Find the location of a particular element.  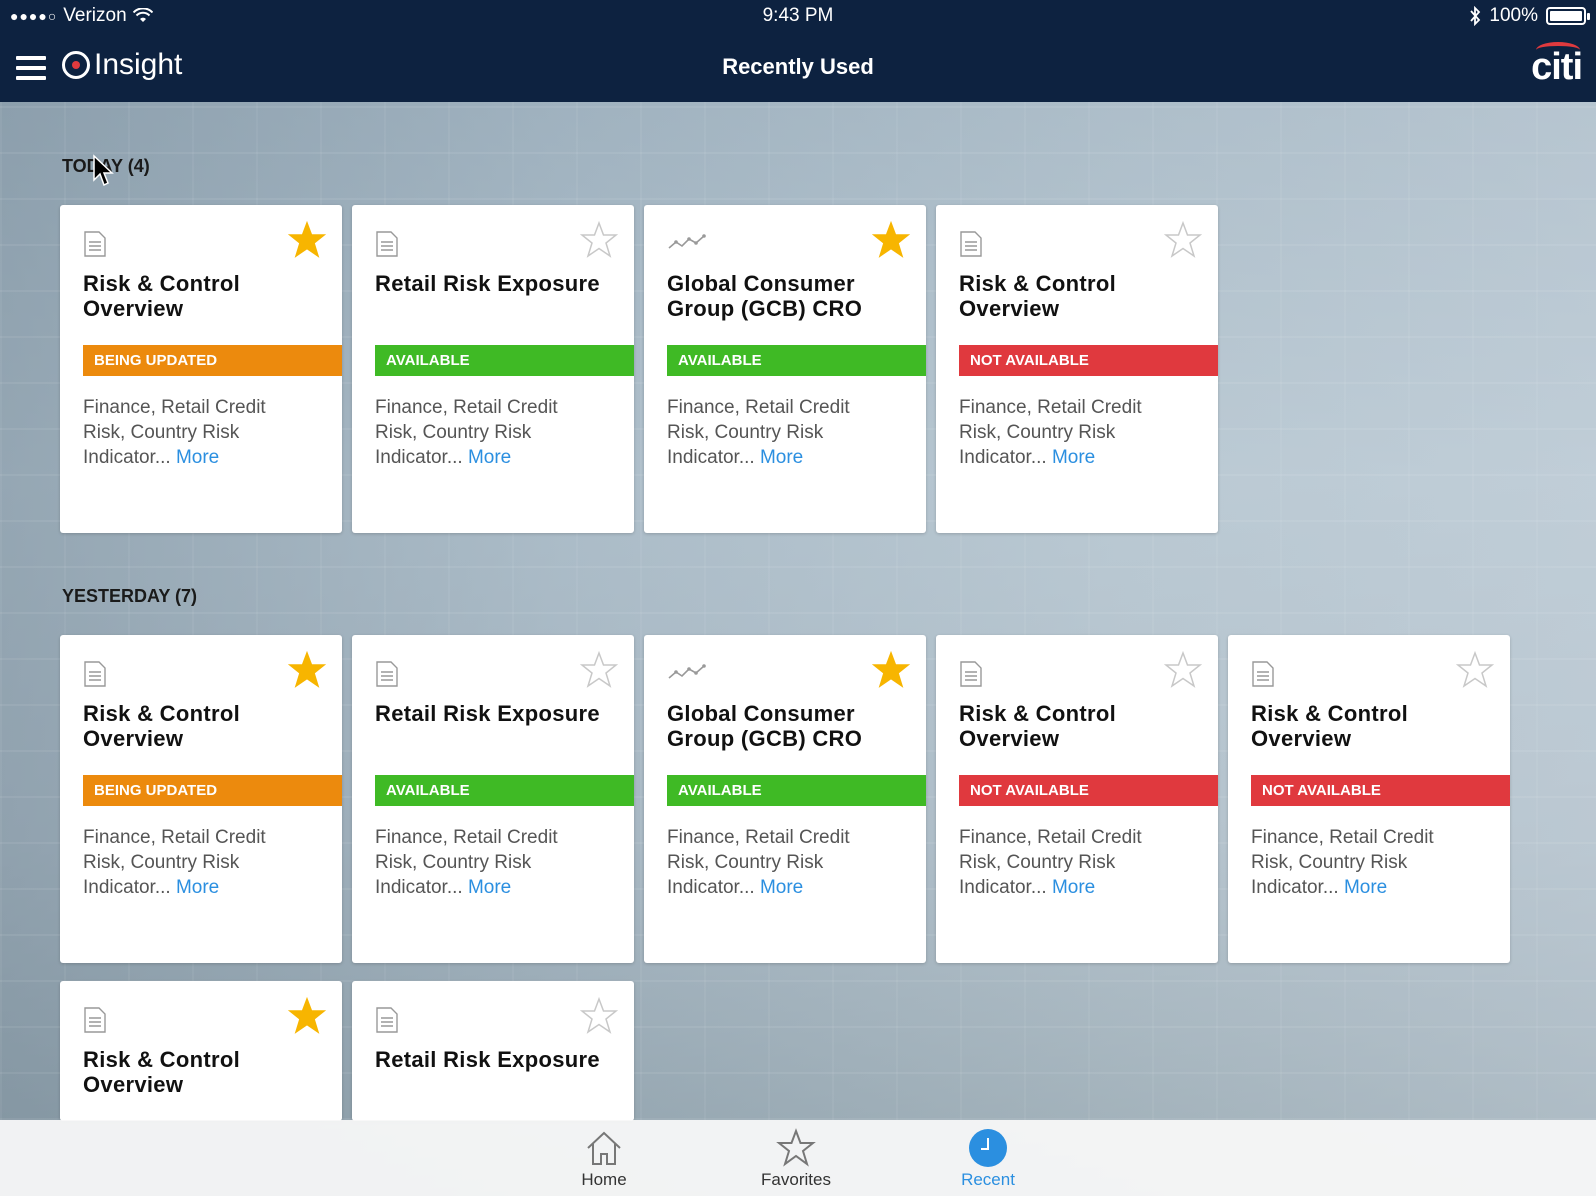

tab-recent: Recent is located at coordinates (988, 1159).